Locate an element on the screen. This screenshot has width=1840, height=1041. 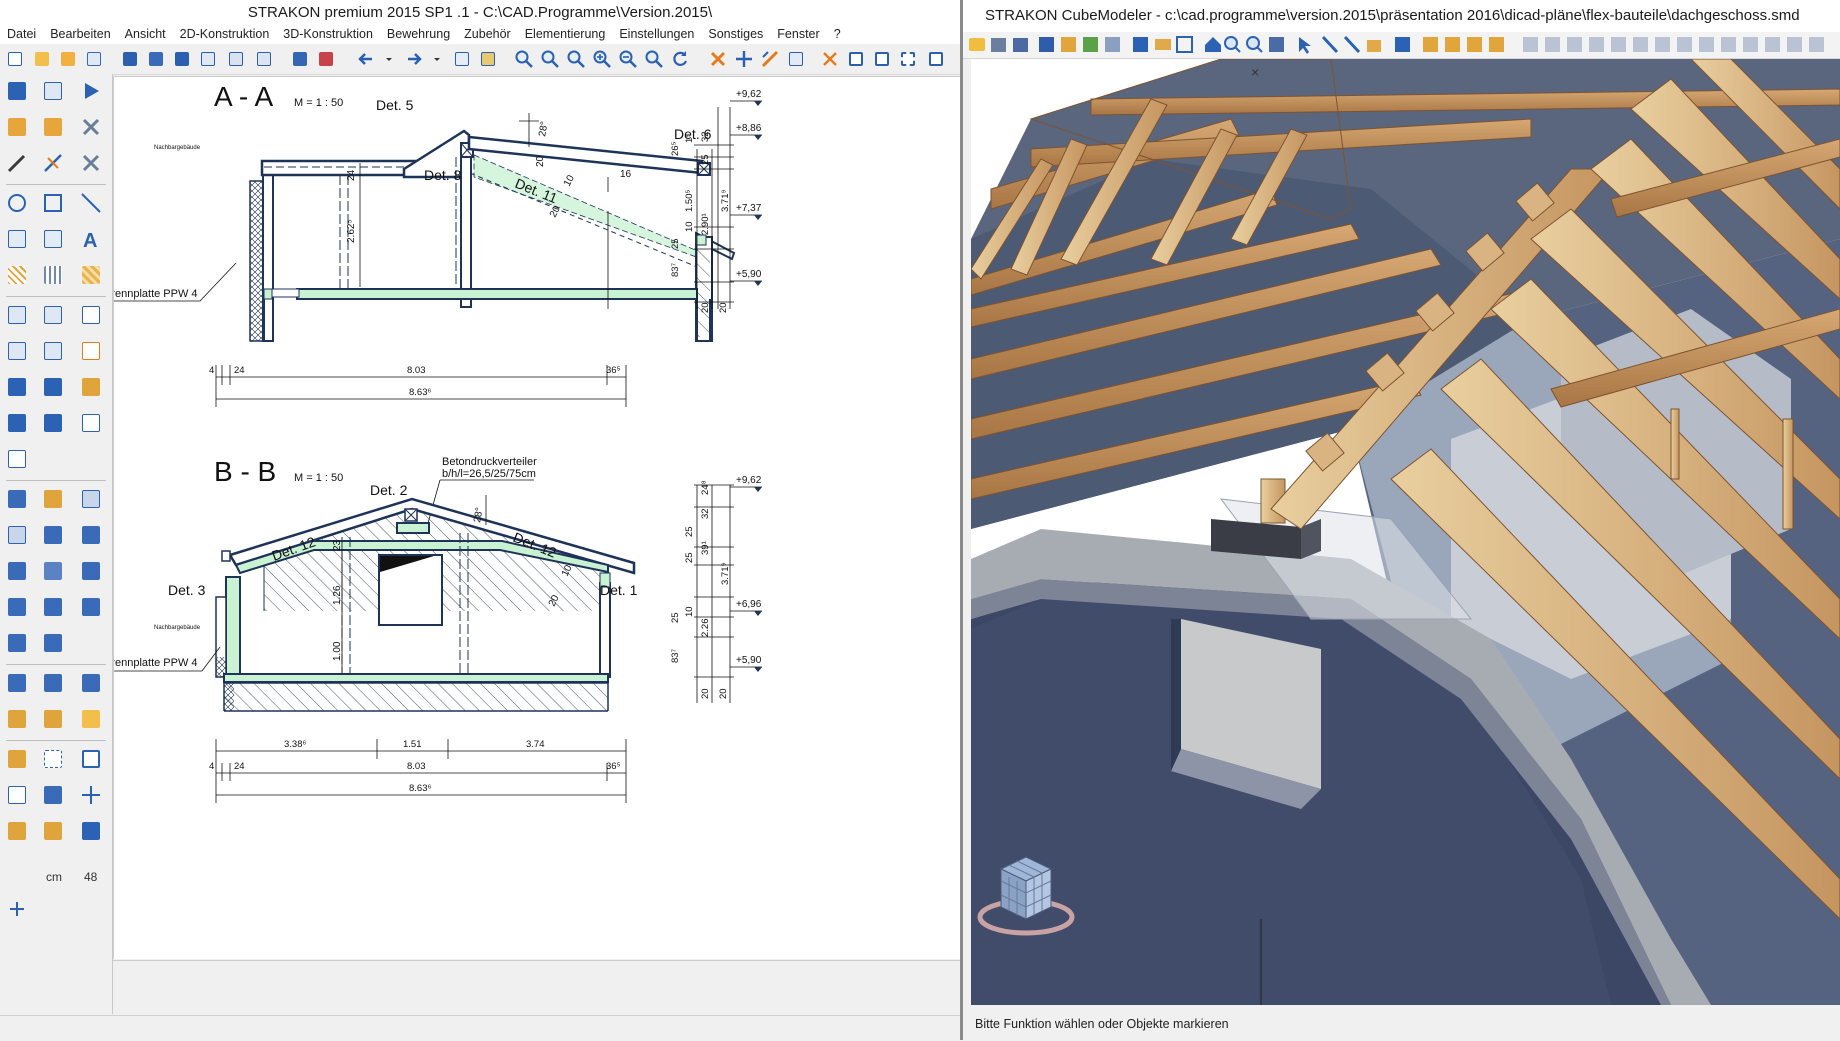
home-view-icon is located at coordinates (1213, 44).